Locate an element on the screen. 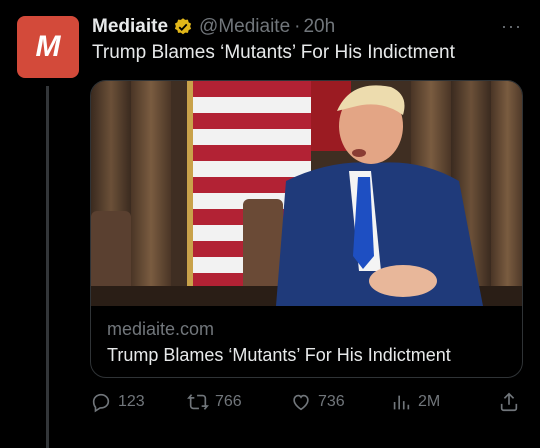  retweet-icon is located at coordinates (198, 402).